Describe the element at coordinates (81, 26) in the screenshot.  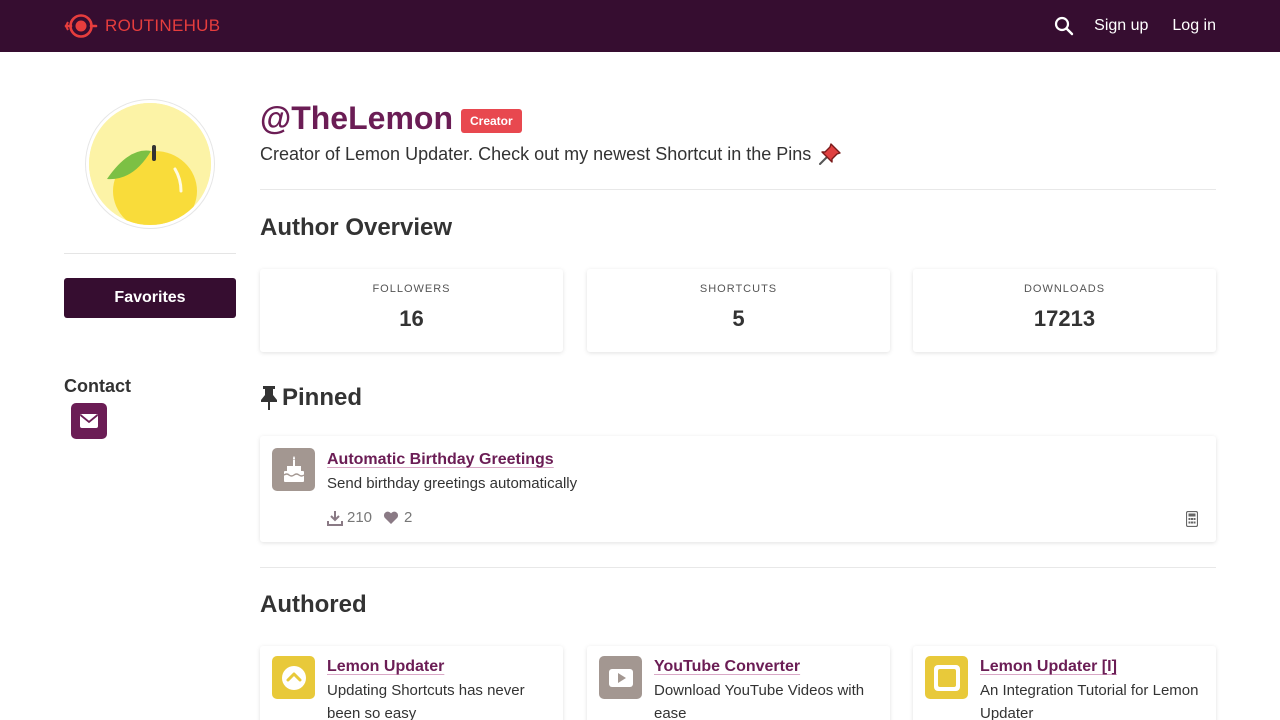
I see `routinehub-logo-icon` at that location.